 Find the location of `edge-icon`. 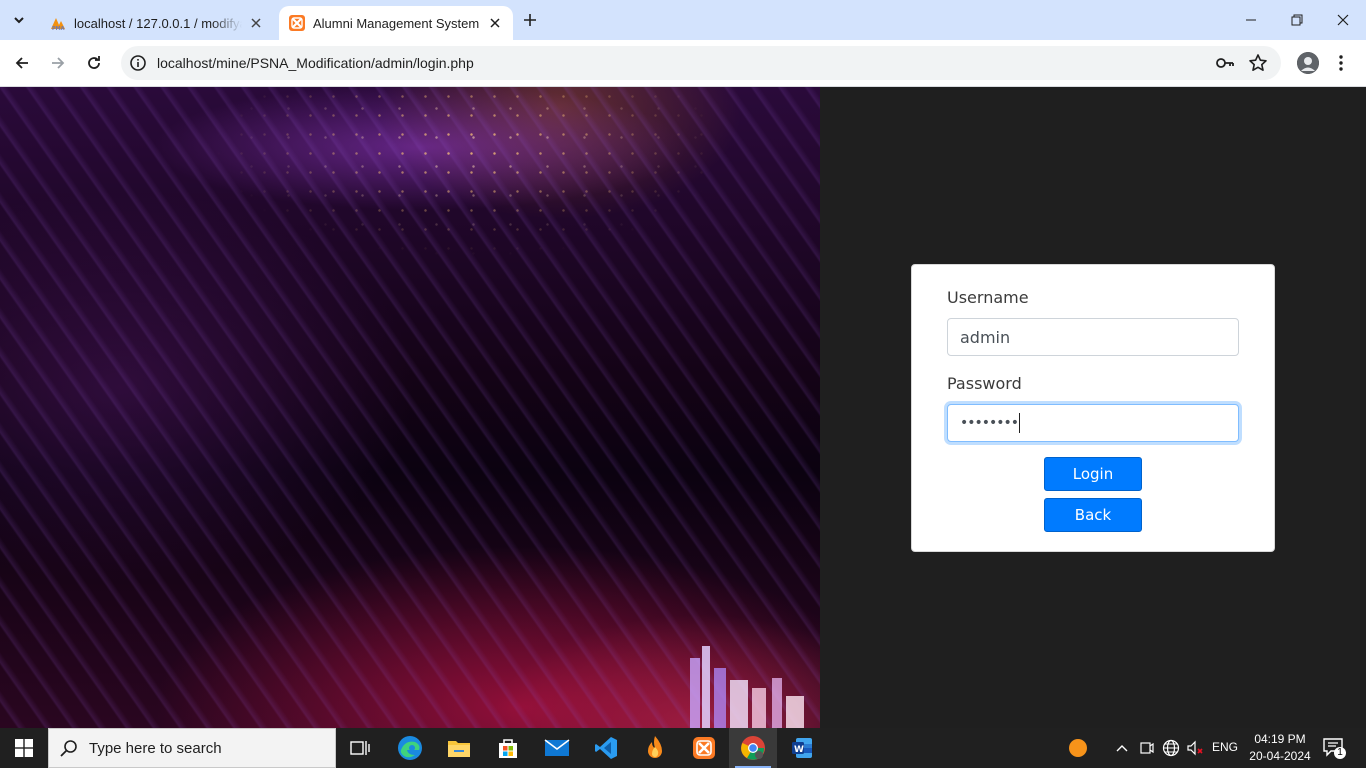

edge-icon is located at coordinates (410, 748).